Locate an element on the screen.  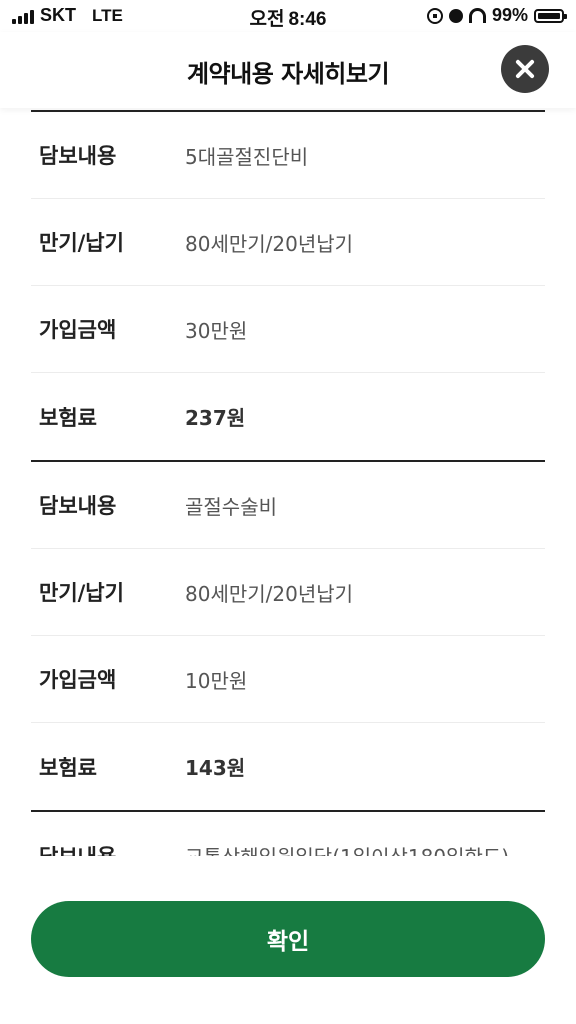
battery-icon is located at coordinates (550, 15).